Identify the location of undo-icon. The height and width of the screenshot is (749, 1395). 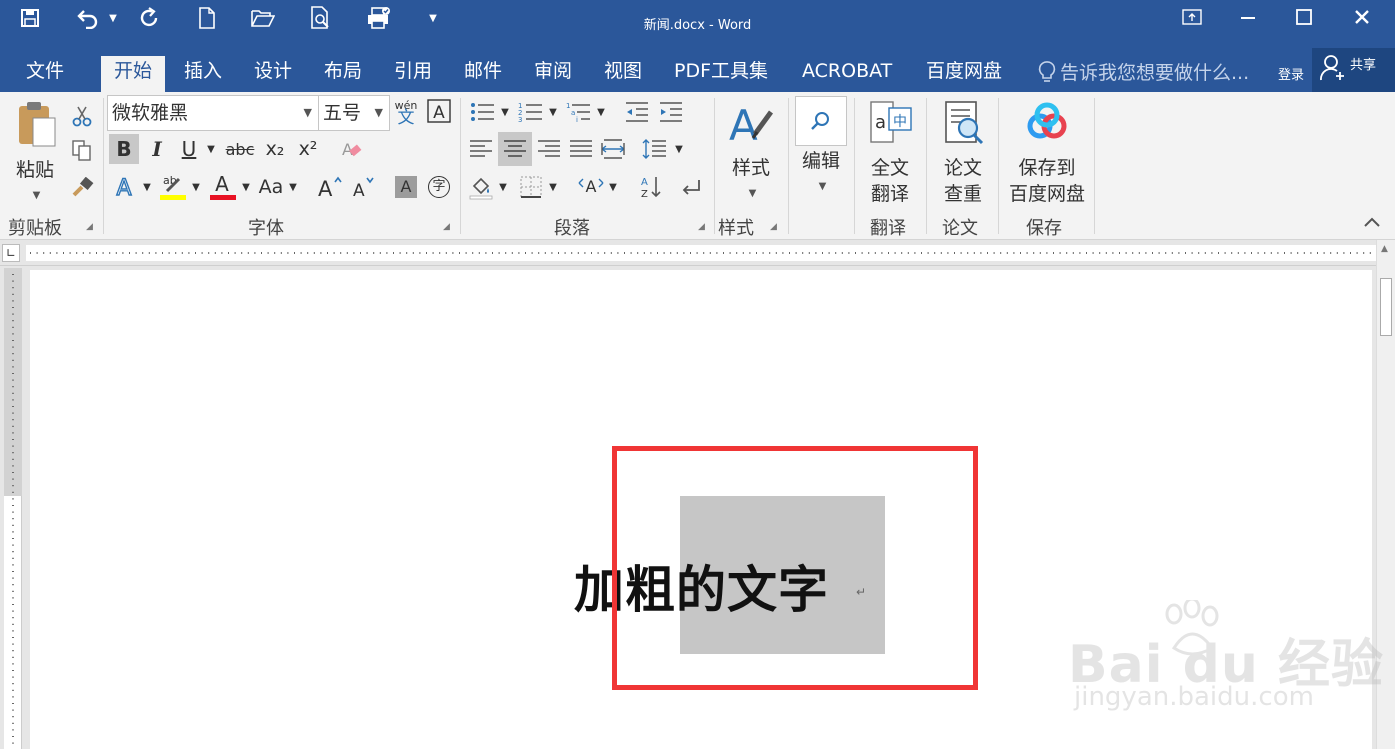
(88, 18).